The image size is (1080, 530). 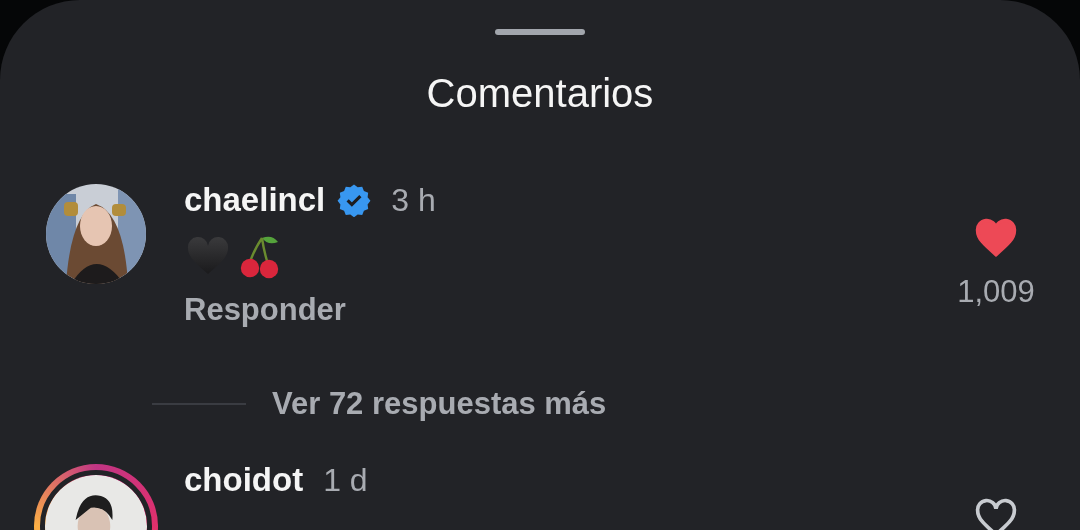 What do you see at coordinates (540, 32) in the screenshot?
I see `drag-handle` at bounding box center [540, 32].